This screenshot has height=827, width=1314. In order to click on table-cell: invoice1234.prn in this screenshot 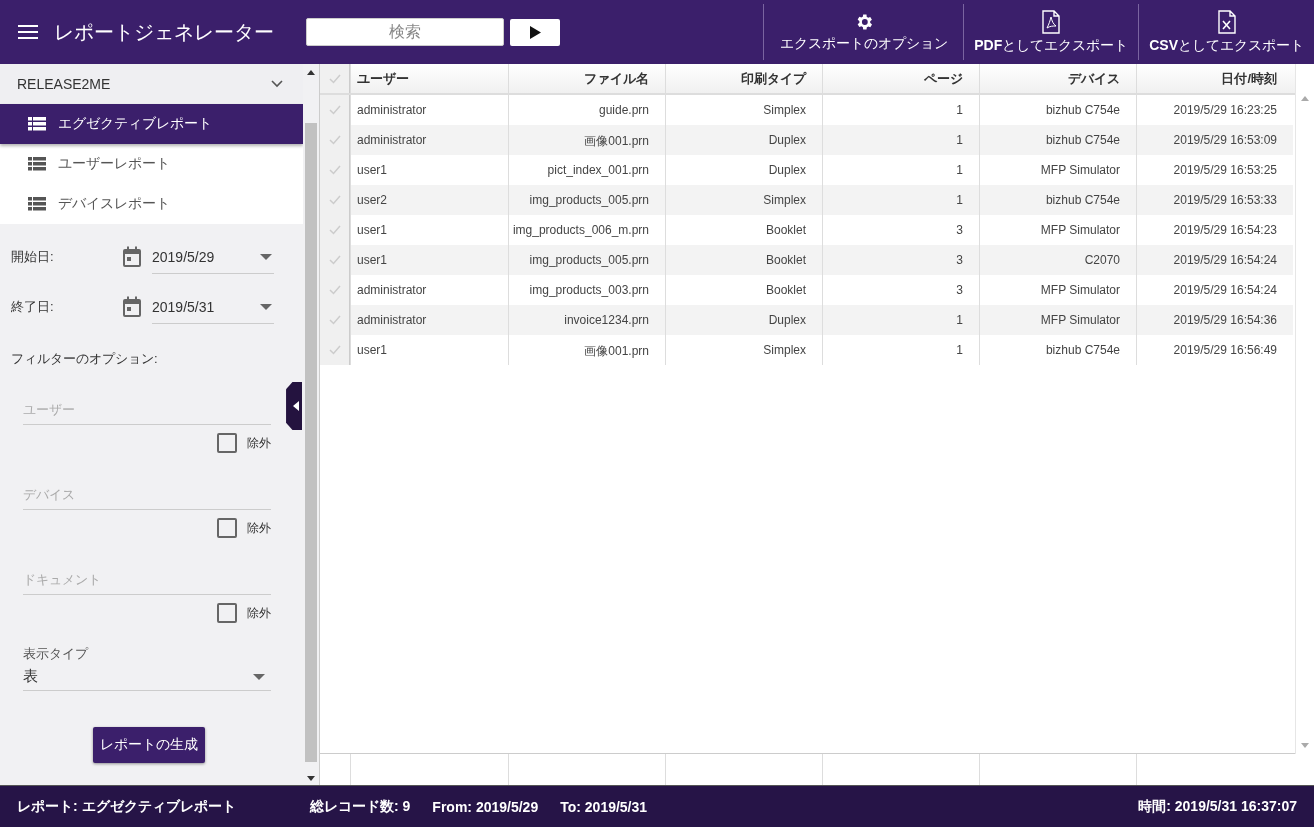, I will do `click(586, 320)`.